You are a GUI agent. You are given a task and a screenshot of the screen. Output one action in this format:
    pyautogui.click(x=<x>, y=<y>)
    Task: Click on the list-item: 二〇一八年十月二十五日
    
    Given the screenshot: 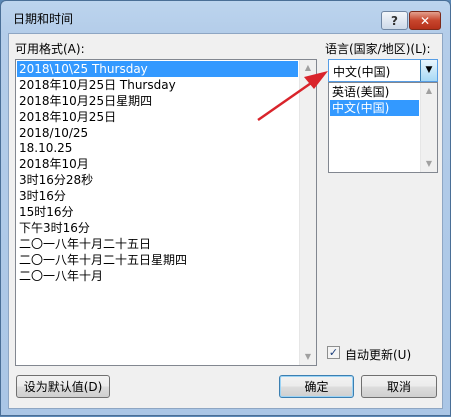 What is the action you would take?
    pyautogui.click(x=157, y=244)
    